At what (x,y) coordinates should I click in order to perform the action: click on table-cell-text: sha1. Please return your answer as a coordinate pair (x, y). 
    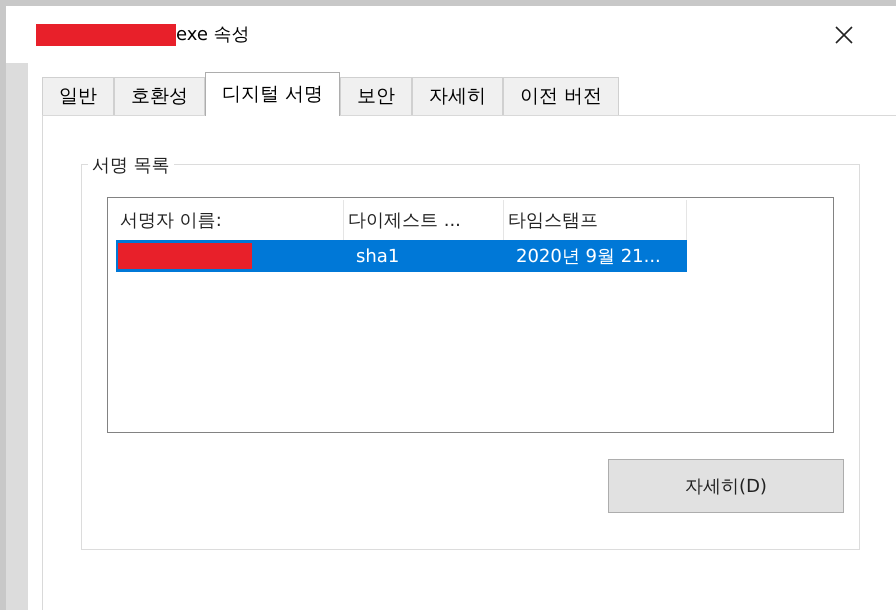
    Looking at the image, I should click on (377, 256).